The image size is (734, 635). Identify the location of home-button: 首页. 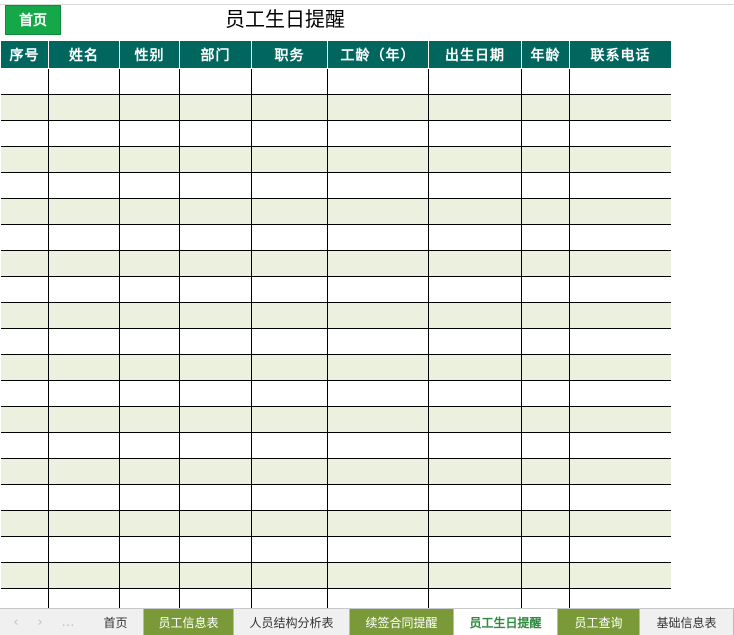
(33, 20).